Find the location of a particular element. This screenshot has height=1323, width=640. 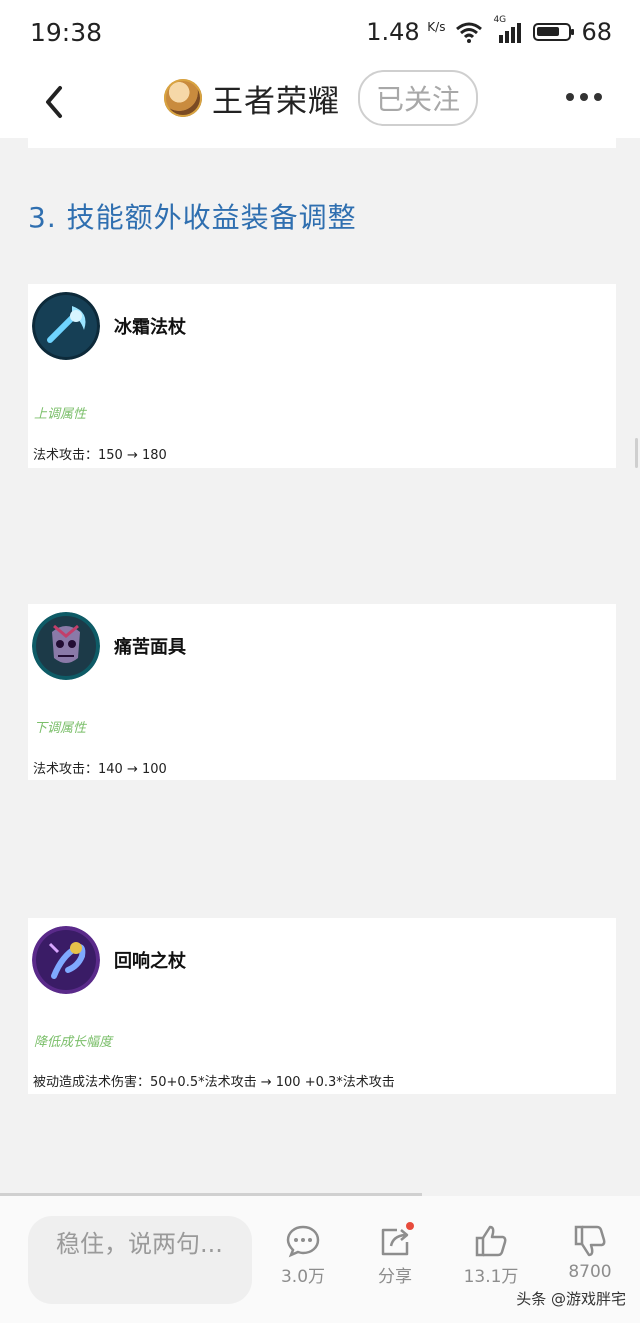

nav-bar: 王者荣耀 已关注 is located at coordinates (320, 102).